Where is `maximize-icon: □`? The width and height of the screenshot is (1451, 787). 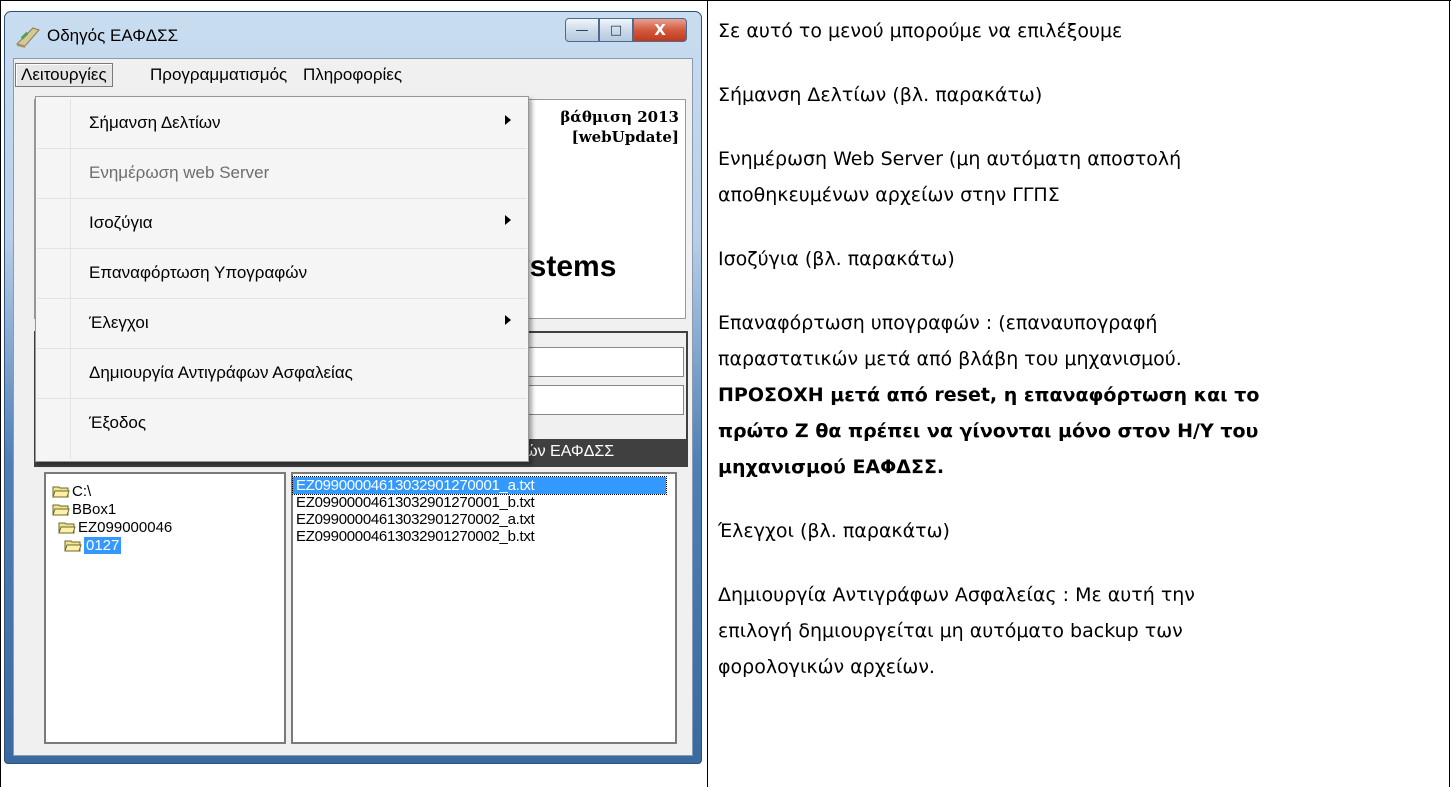
maximize-icon: □ is located at coordinates (616, 30).